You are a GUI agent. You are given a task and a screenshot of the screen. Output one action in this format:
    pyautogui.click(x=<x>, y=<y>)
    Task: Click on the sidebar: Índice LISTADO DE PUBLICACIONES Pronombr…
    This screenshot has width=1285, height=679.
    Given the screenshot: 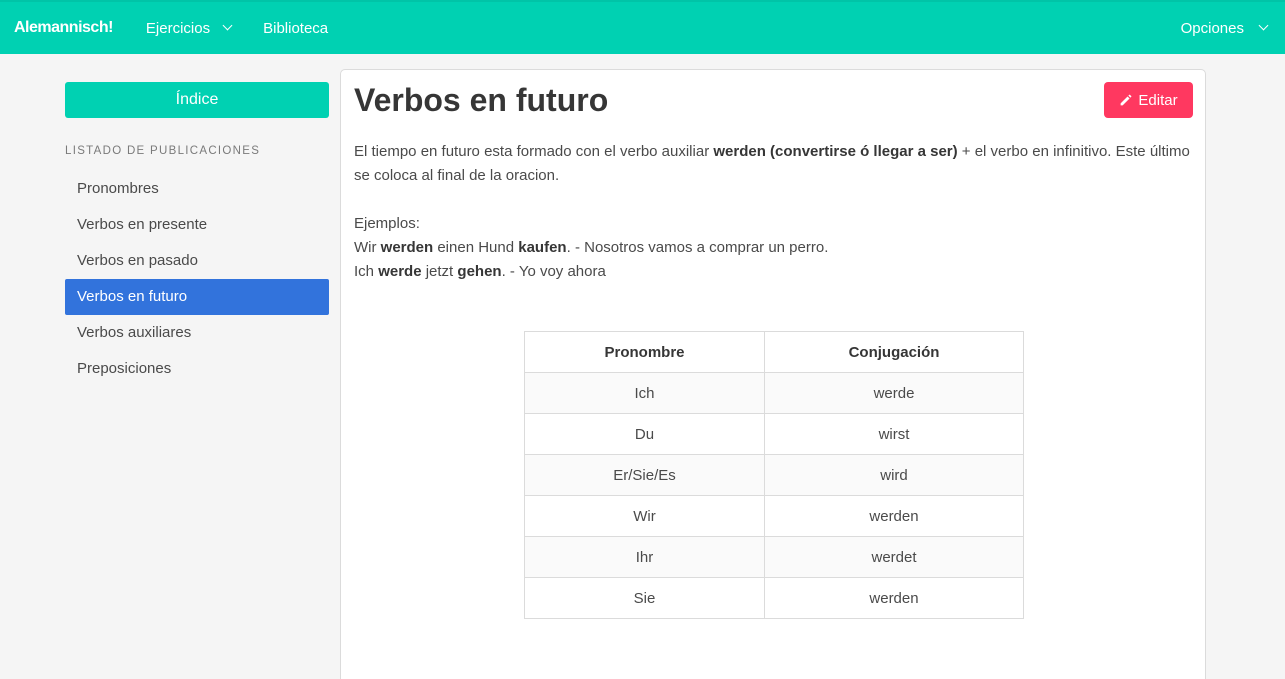 What is the action you would take?
    pyautogui.click(x=197, y=234)
    